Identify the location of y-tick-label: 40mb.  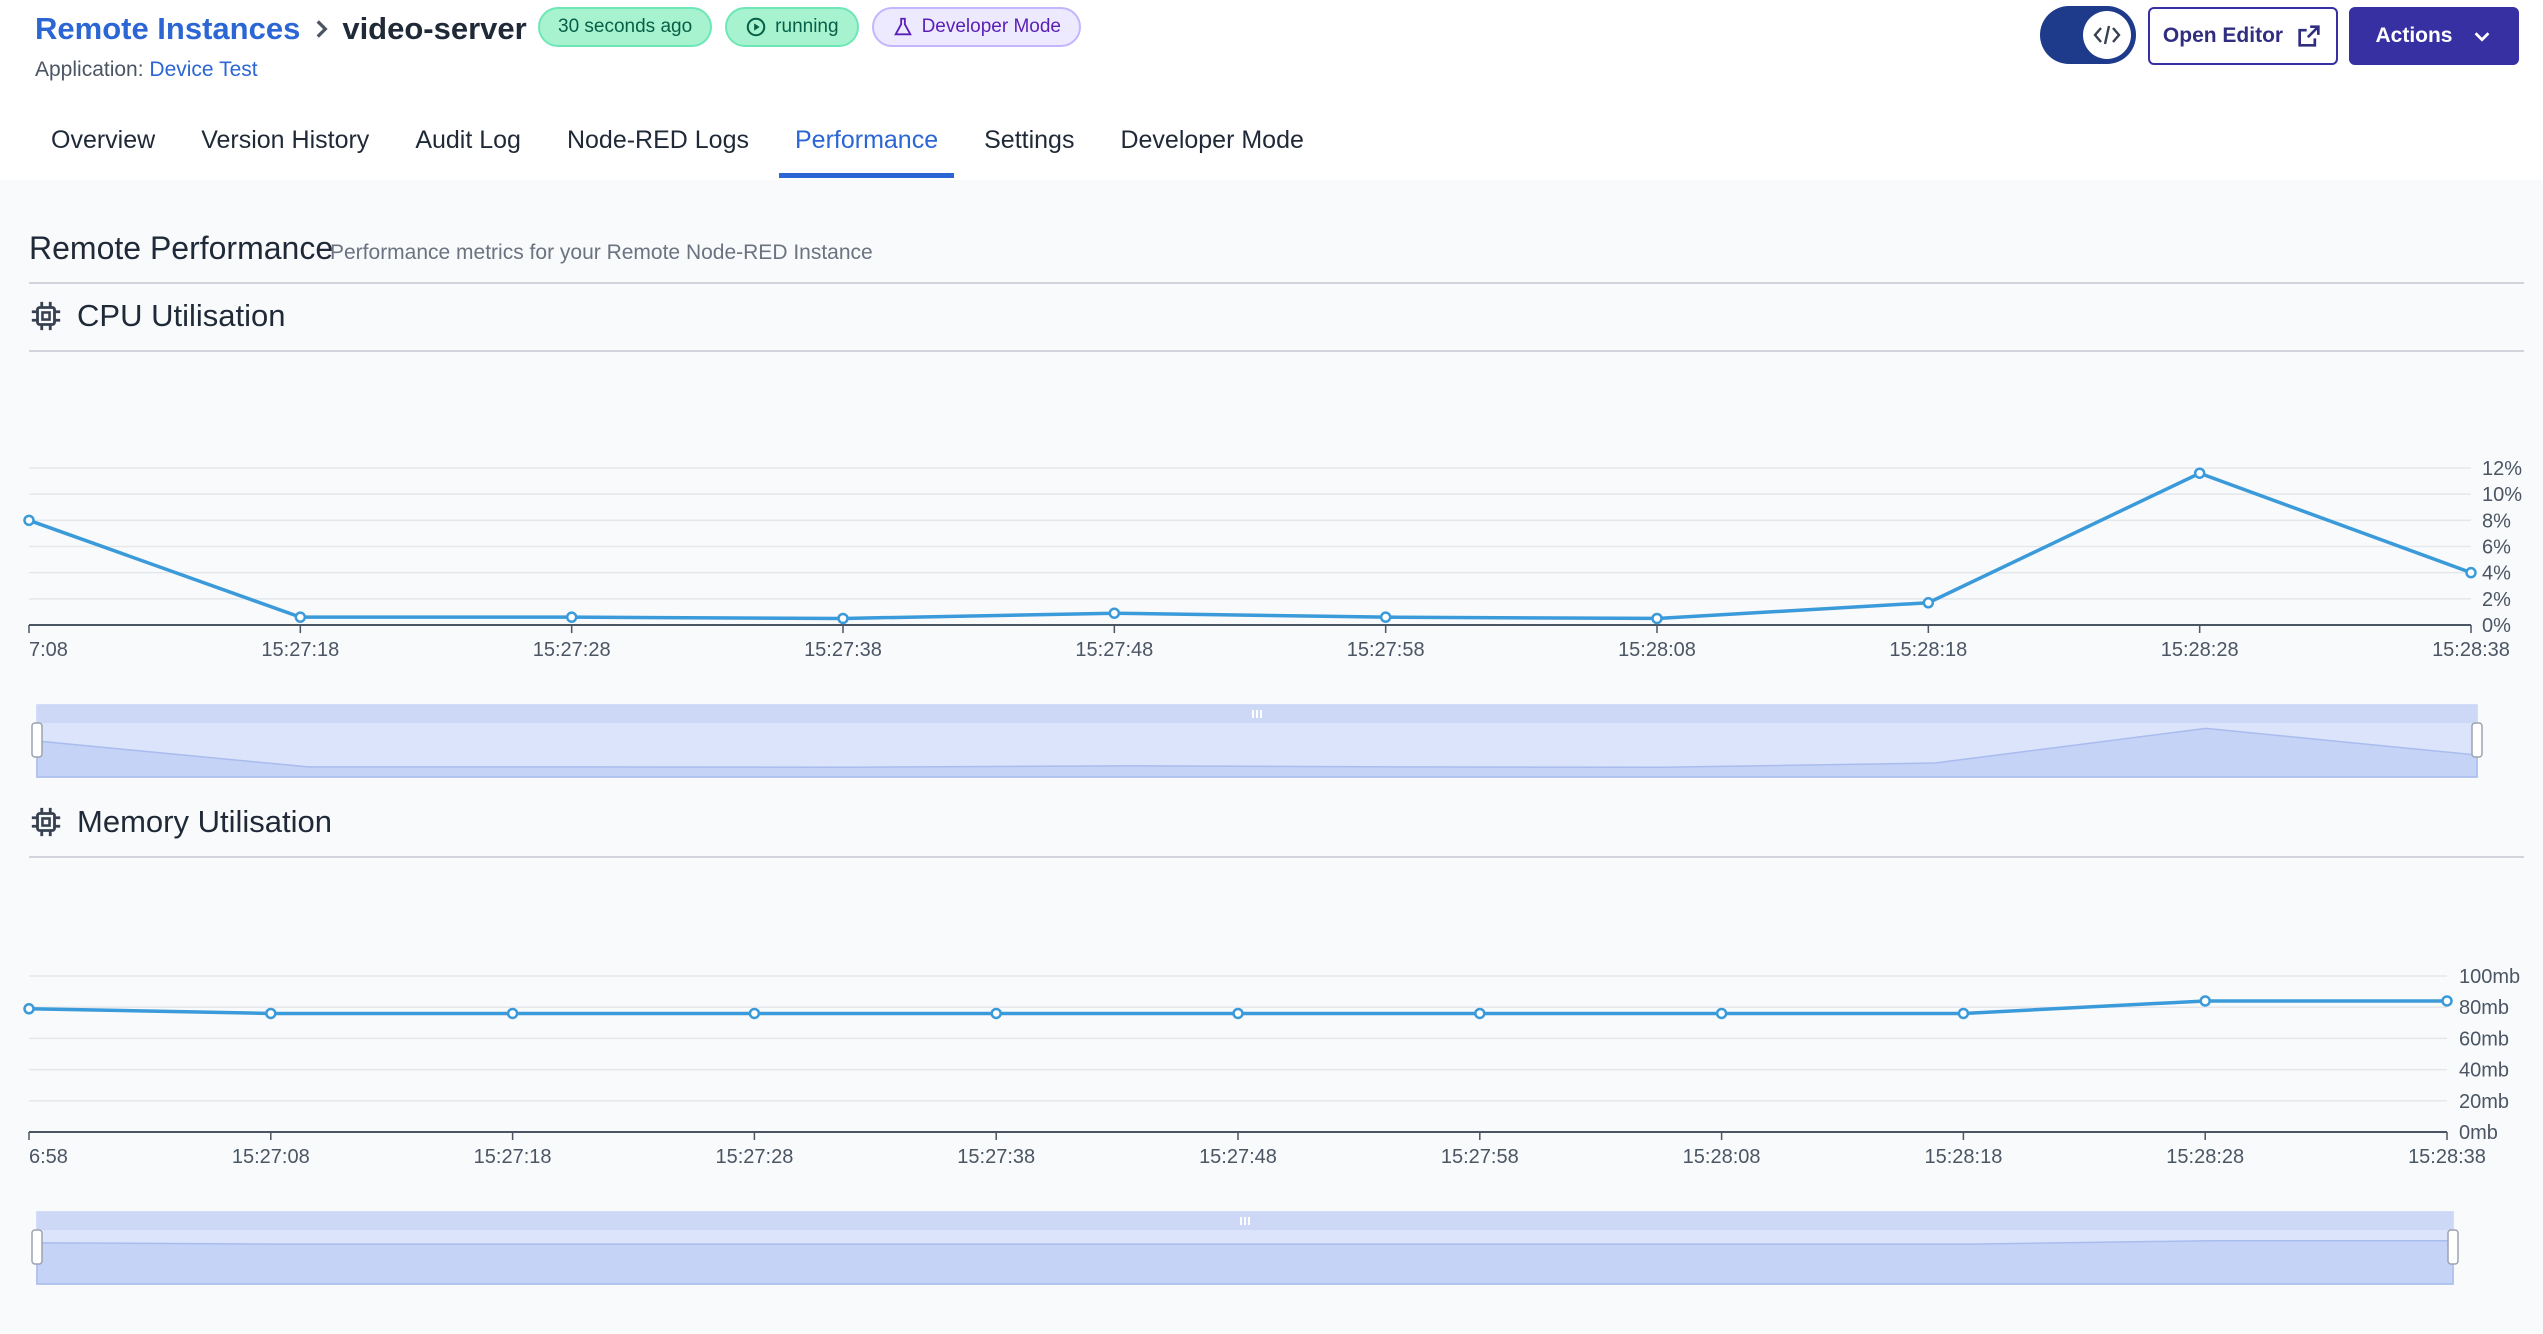
(2484, 1071).